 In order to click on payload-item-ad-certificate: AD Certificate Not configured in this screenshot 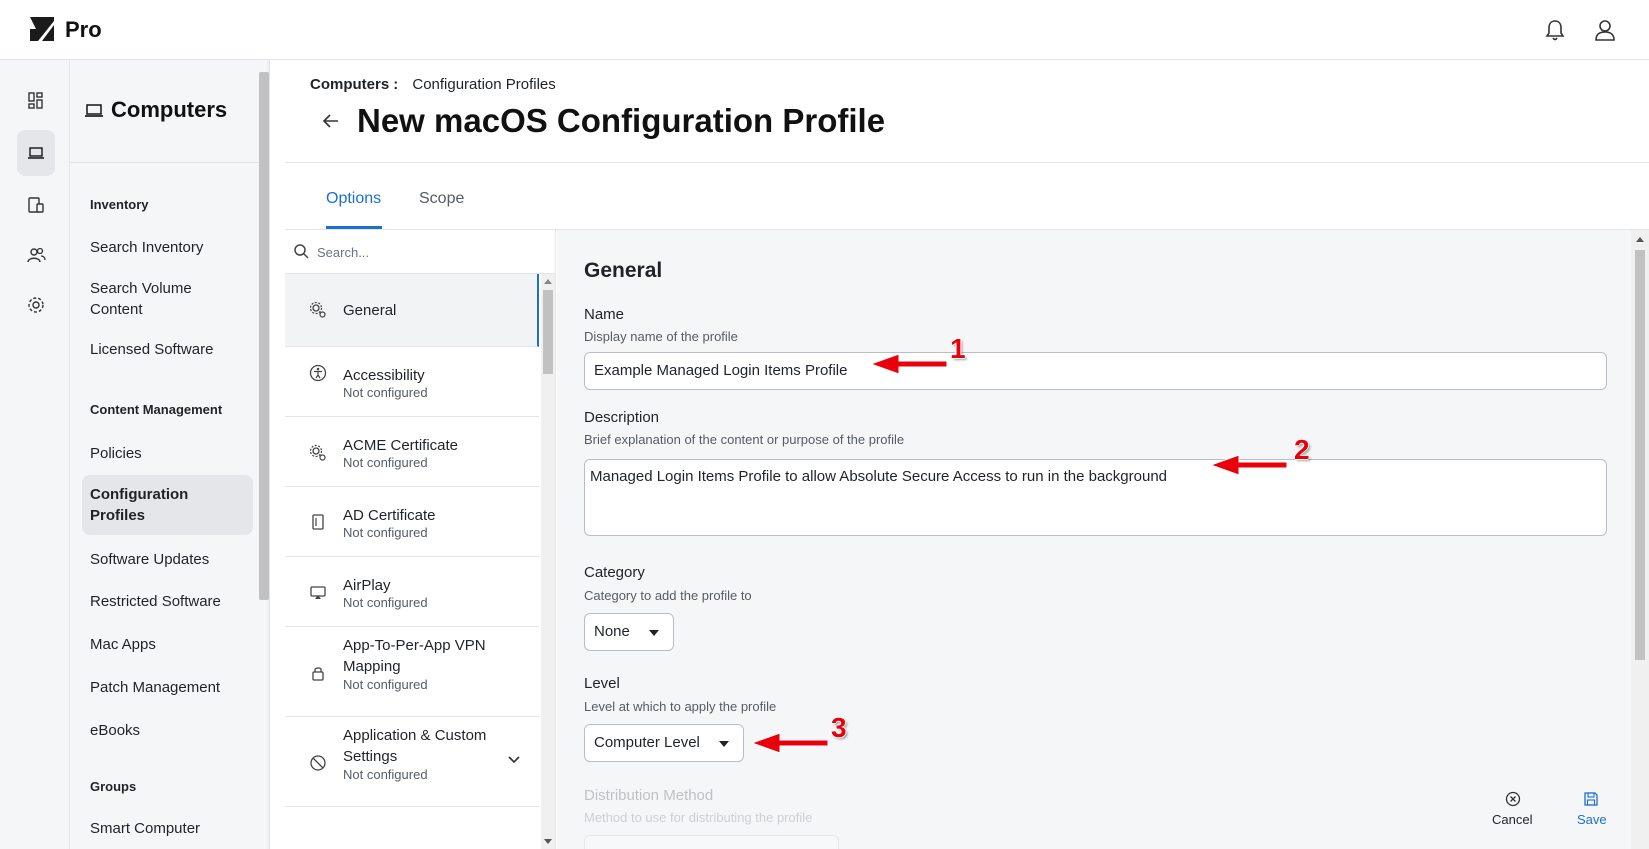, I will do `click(412, 522)`.